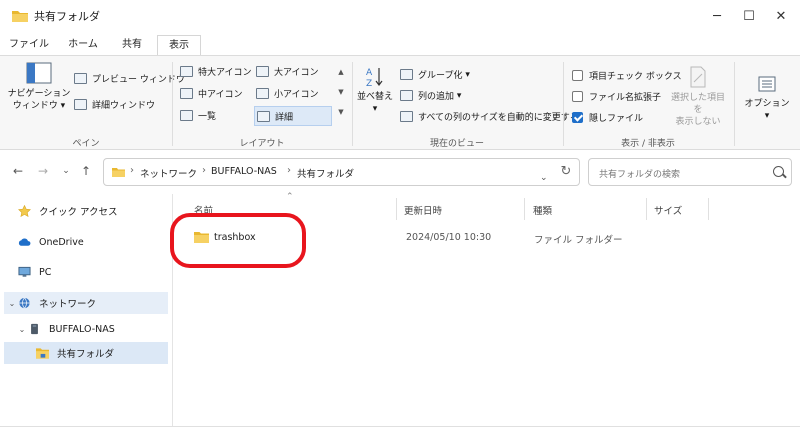 This screenshot has width=800, height=427. I want to click on expand-gallery-icon: ▼, so click(341, 112).